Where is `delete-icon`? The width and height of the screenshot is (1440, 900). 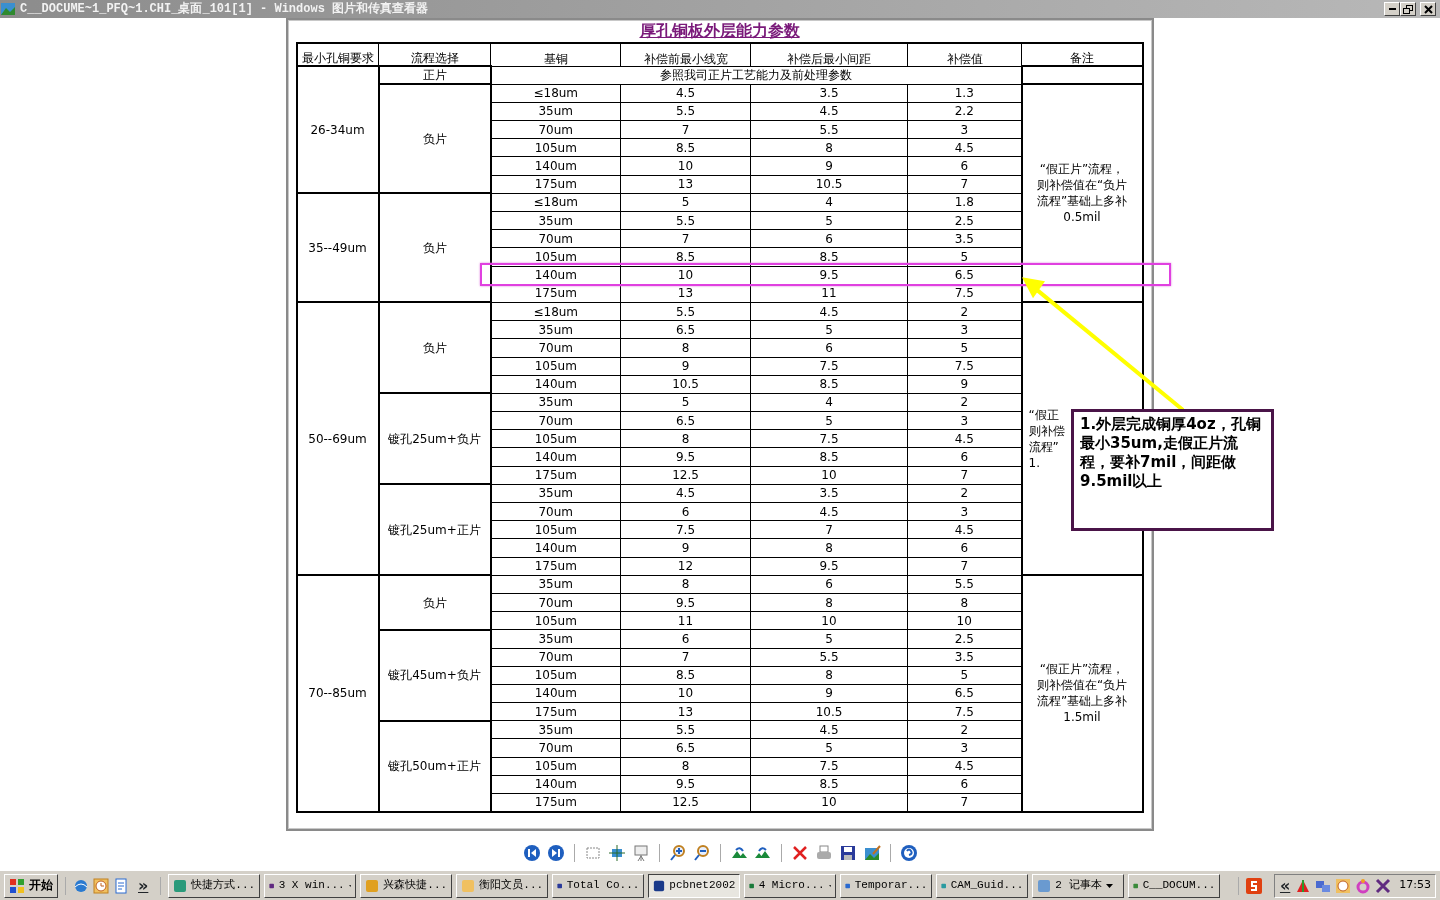 delete-icon is located at coordinates (799, 853).